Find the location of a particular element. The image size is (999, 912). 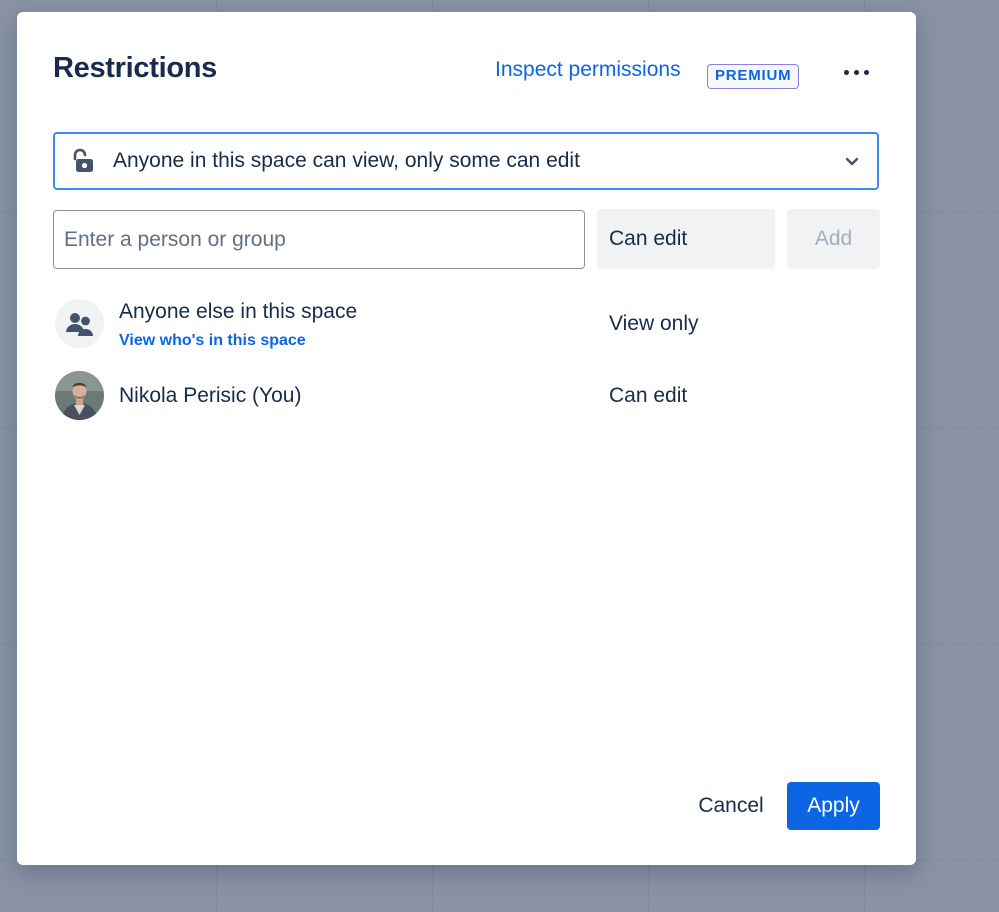

entry-name: Anyone else in this space is located at coordinates (238, 311).